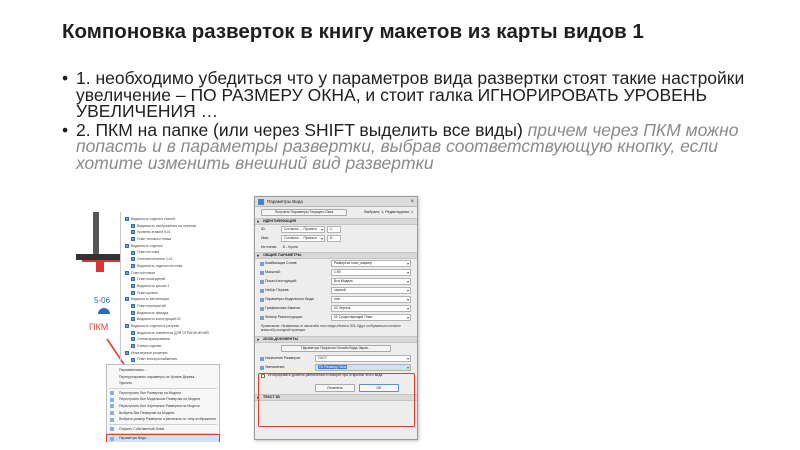 This screenshot has height=450, width=800. I want to click on tree-item-label: План потолков, so click(143, 272).